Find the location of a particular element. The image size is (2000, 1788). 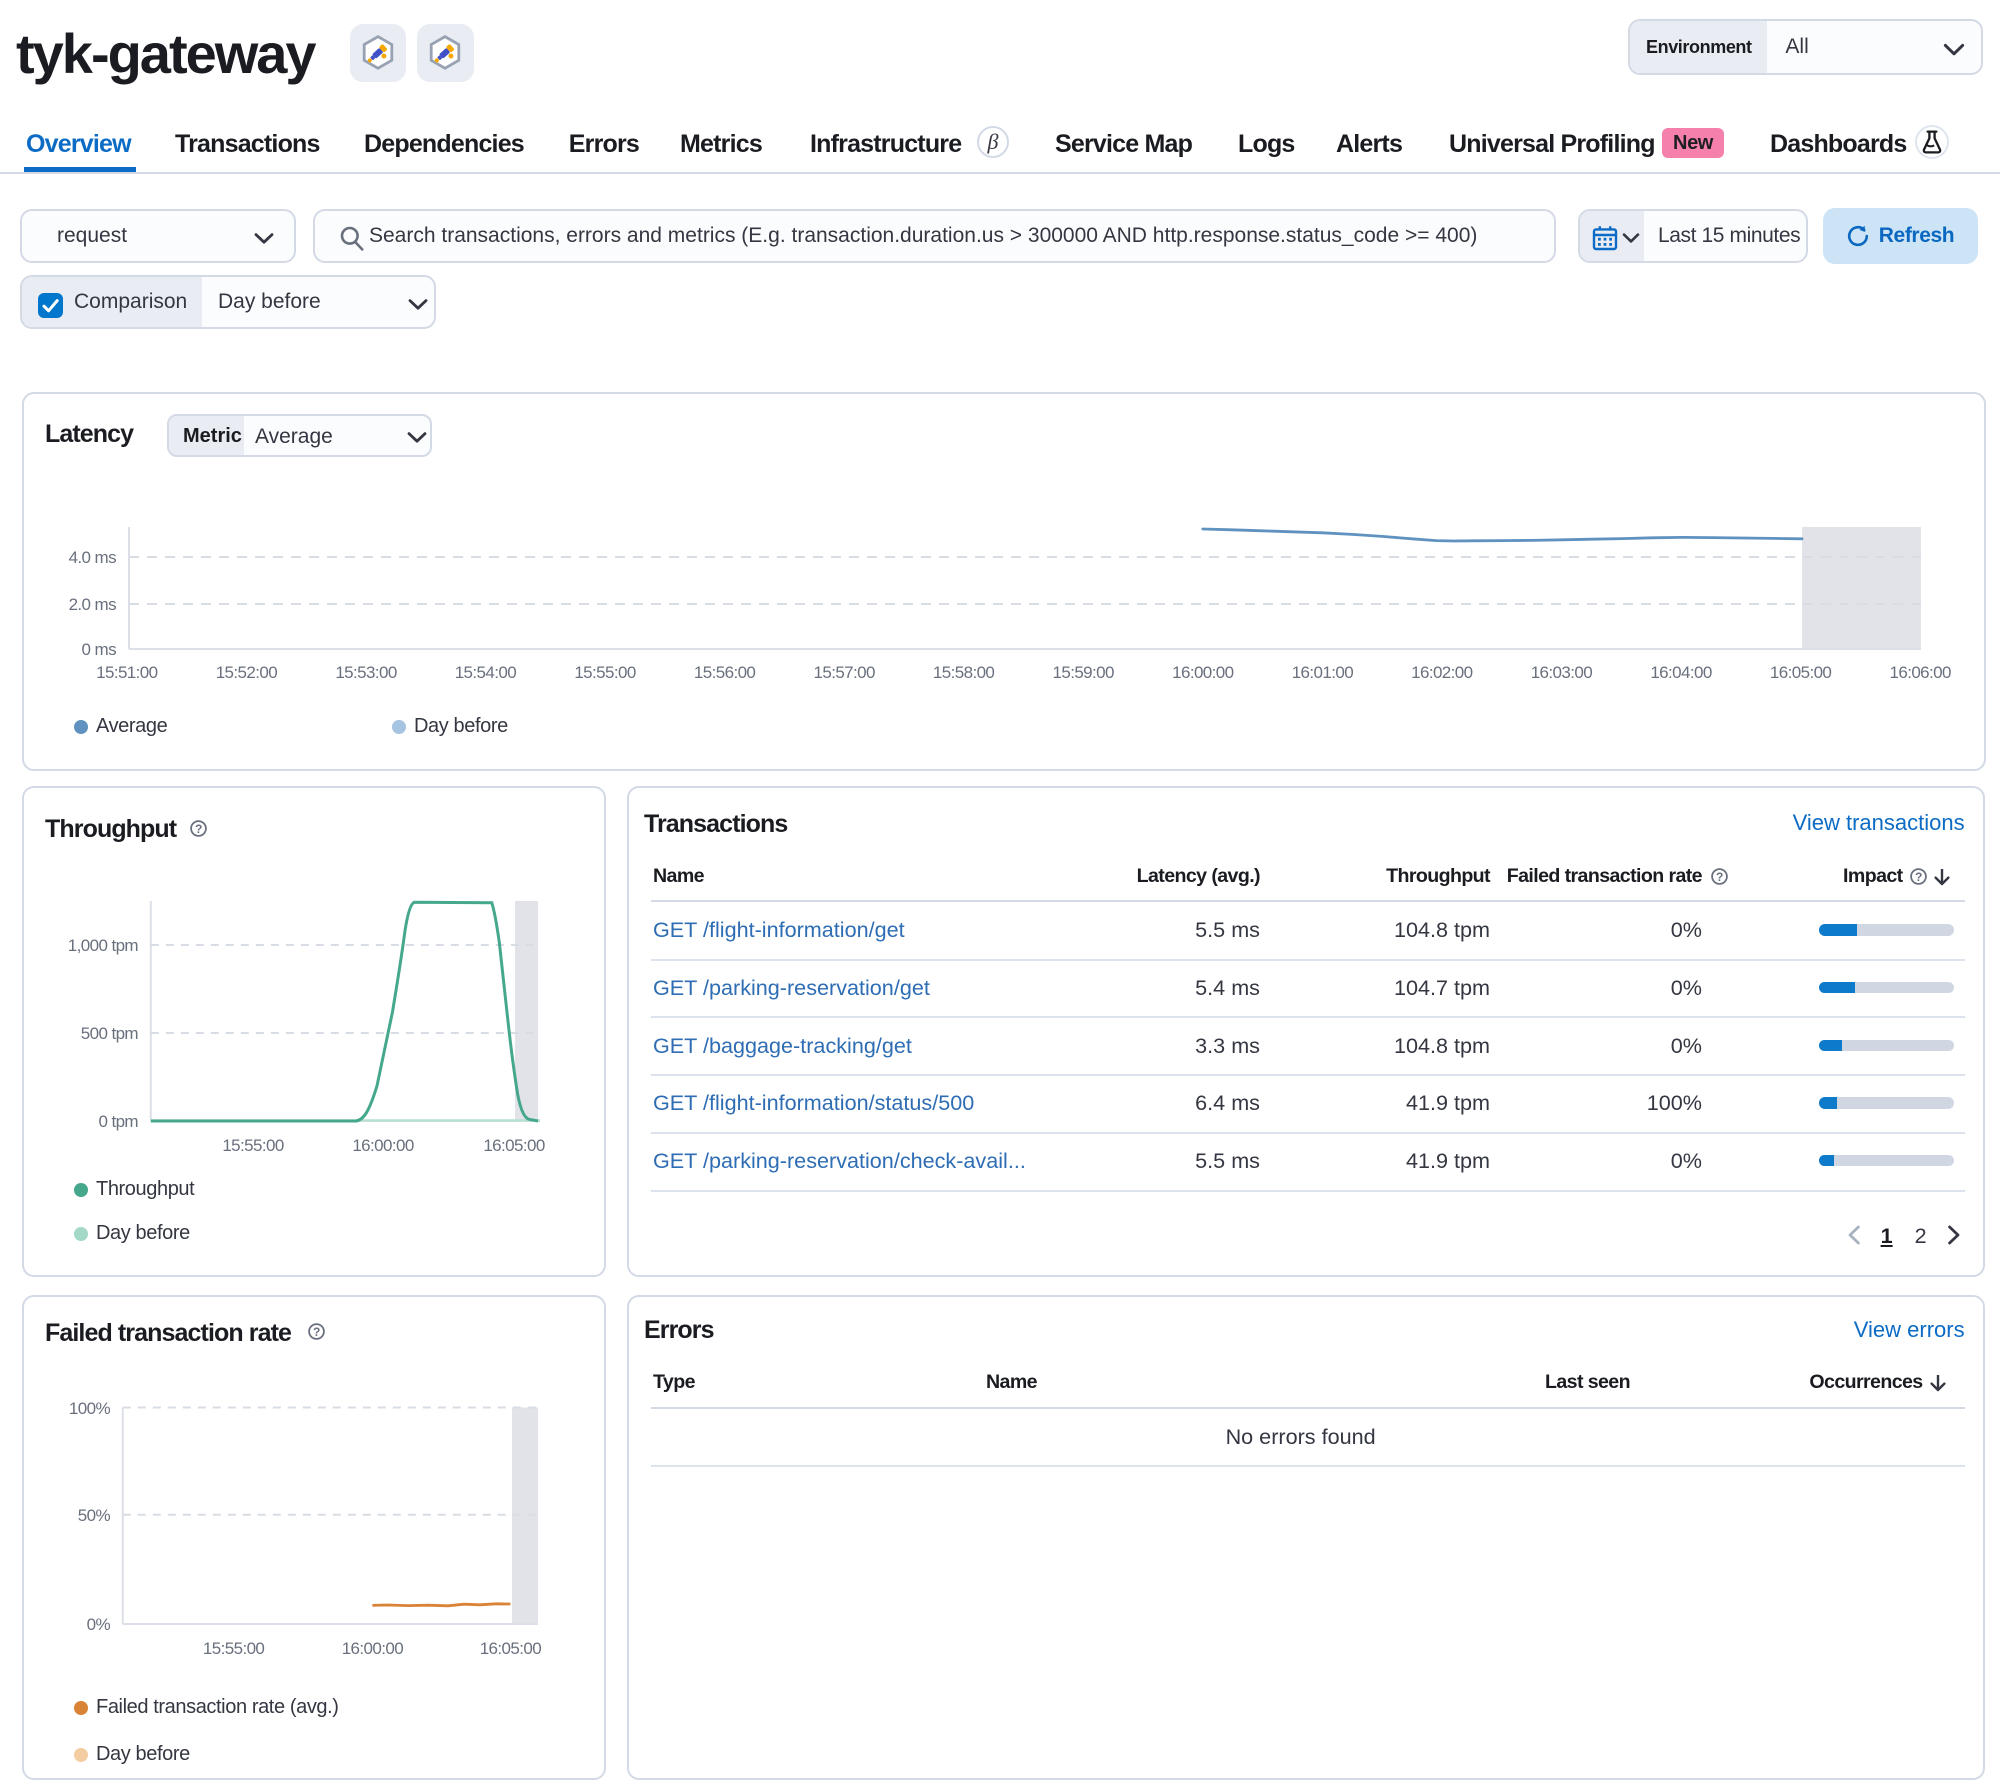

svg-text: 50% is located at coordinates (94, 1515).